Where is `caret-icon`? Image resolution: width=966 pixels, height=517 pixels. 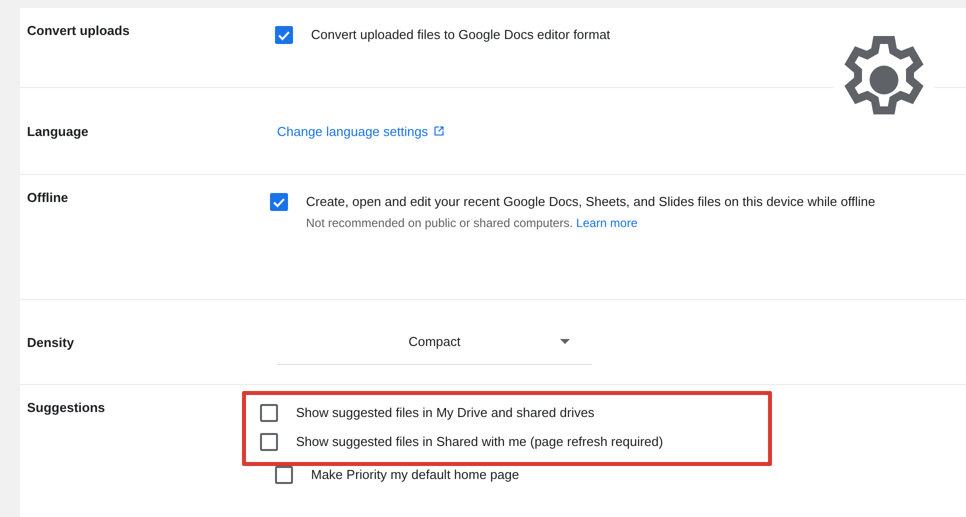
caret-icon is located at coordinates (565, 341).